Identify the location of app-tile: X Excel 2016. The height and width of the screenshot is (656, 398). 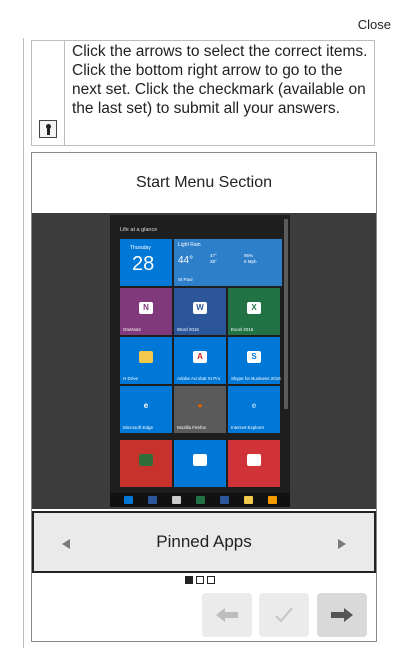
(254, 311).